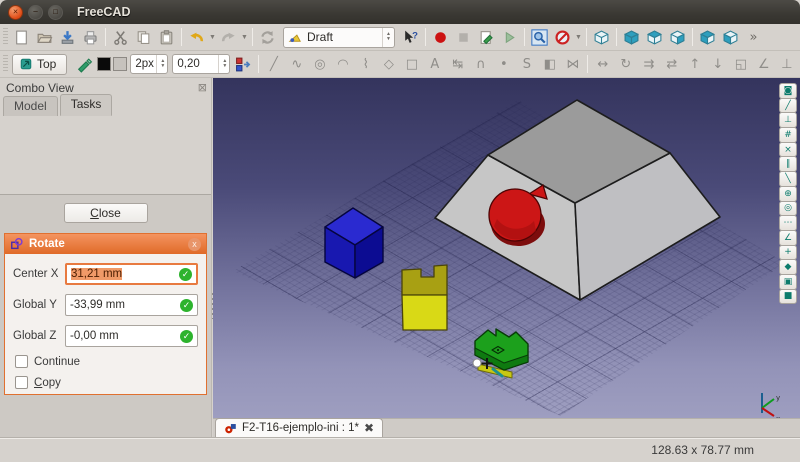 This screenshot has width=800, height=462. What do you see at coordinates (104, 64) in the screenshot?
I see `line-color-swatch` at bounding box center [104, 64].